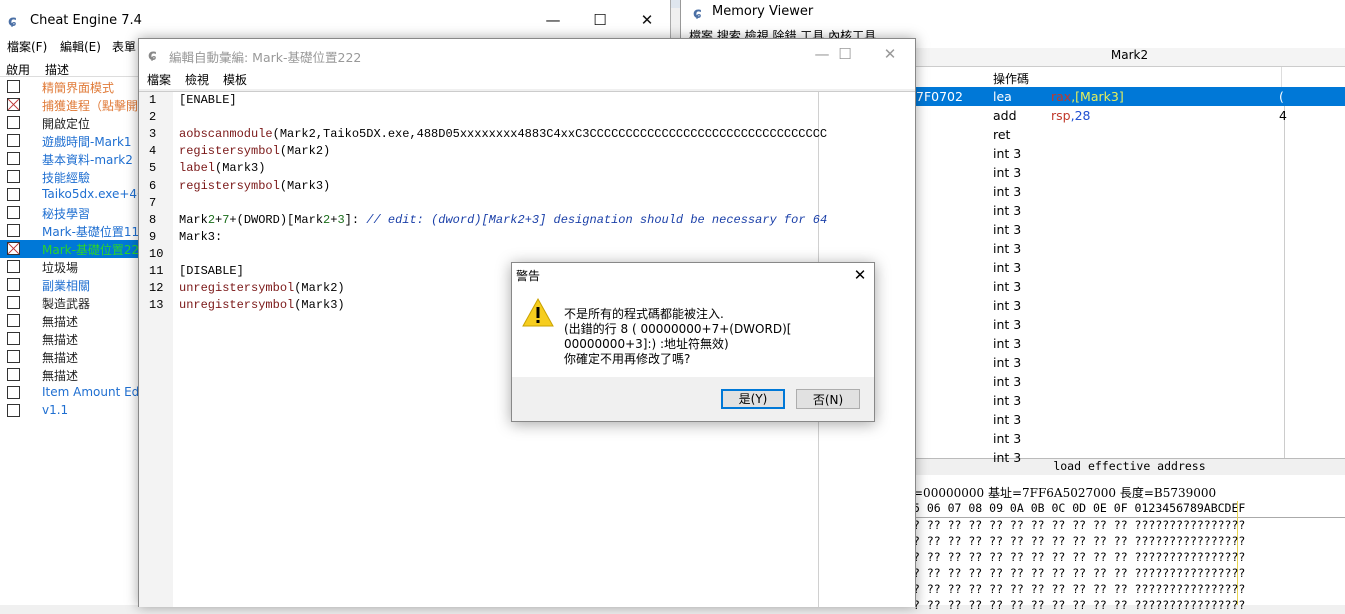  What do you see at coordinates (753, 399) in the screenshot?
I see `yes-button: 是(Y)` at bounding box center [753, 399].